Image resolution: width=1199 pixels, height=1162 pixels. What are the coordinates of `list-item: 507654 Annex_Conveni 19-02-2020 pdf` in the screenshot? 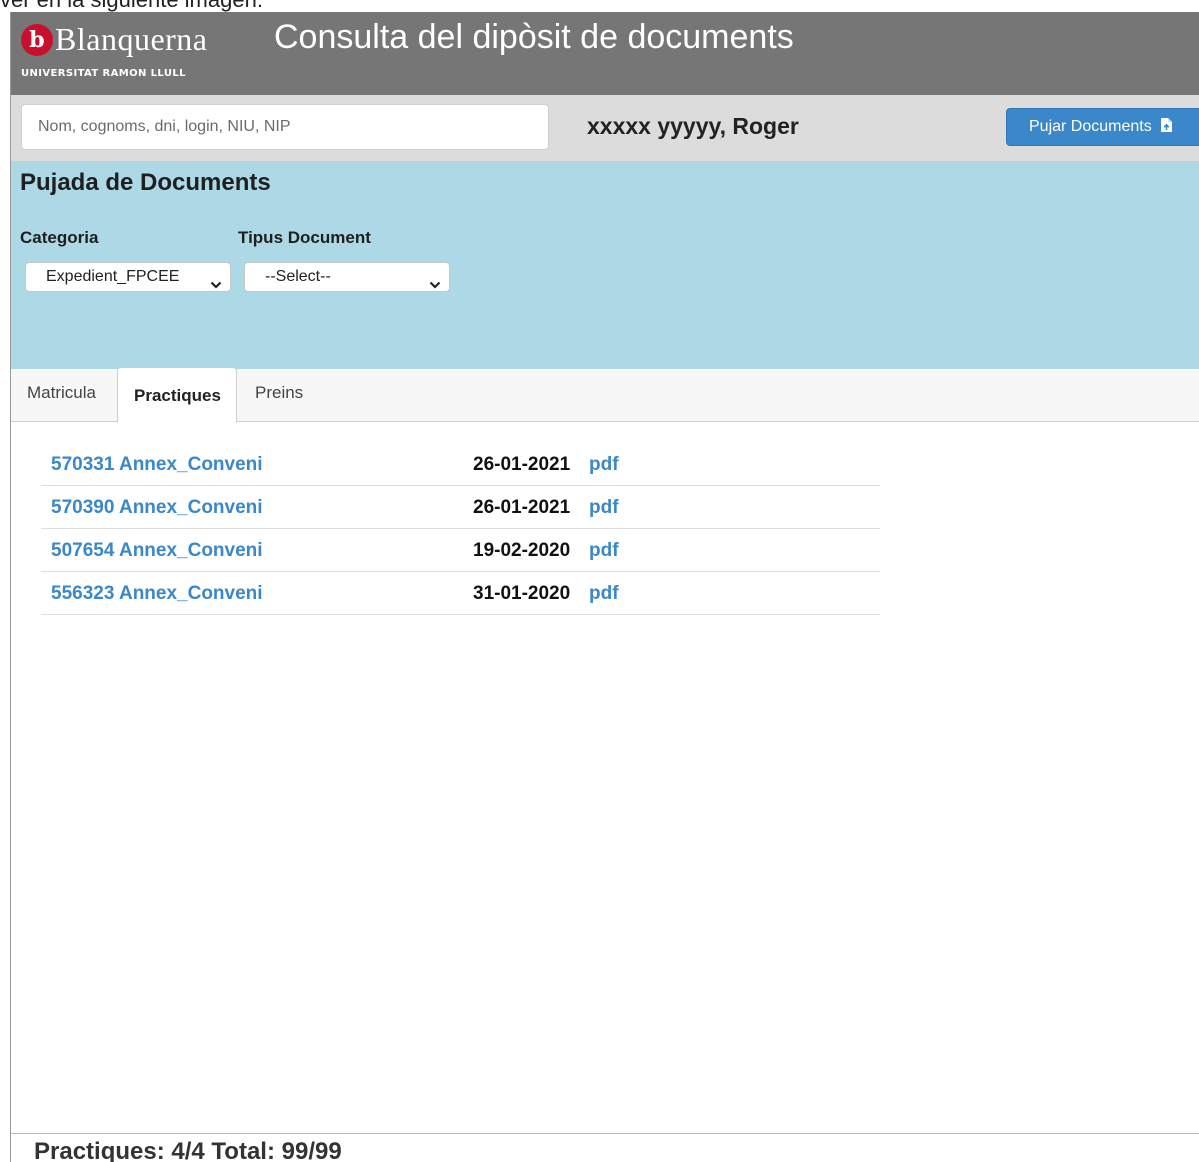 It's located at (460, 550).